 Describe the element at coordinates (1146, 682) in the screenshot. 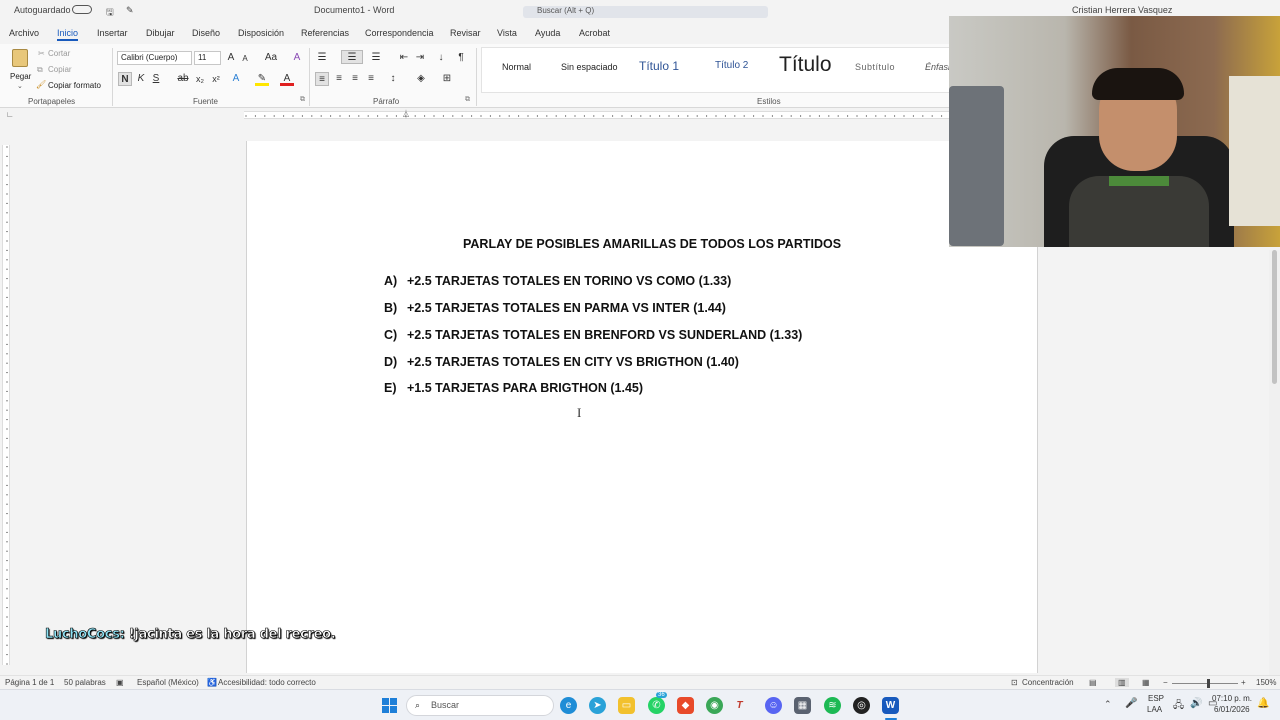

I see `web-layout-icon: ▦` at that location.